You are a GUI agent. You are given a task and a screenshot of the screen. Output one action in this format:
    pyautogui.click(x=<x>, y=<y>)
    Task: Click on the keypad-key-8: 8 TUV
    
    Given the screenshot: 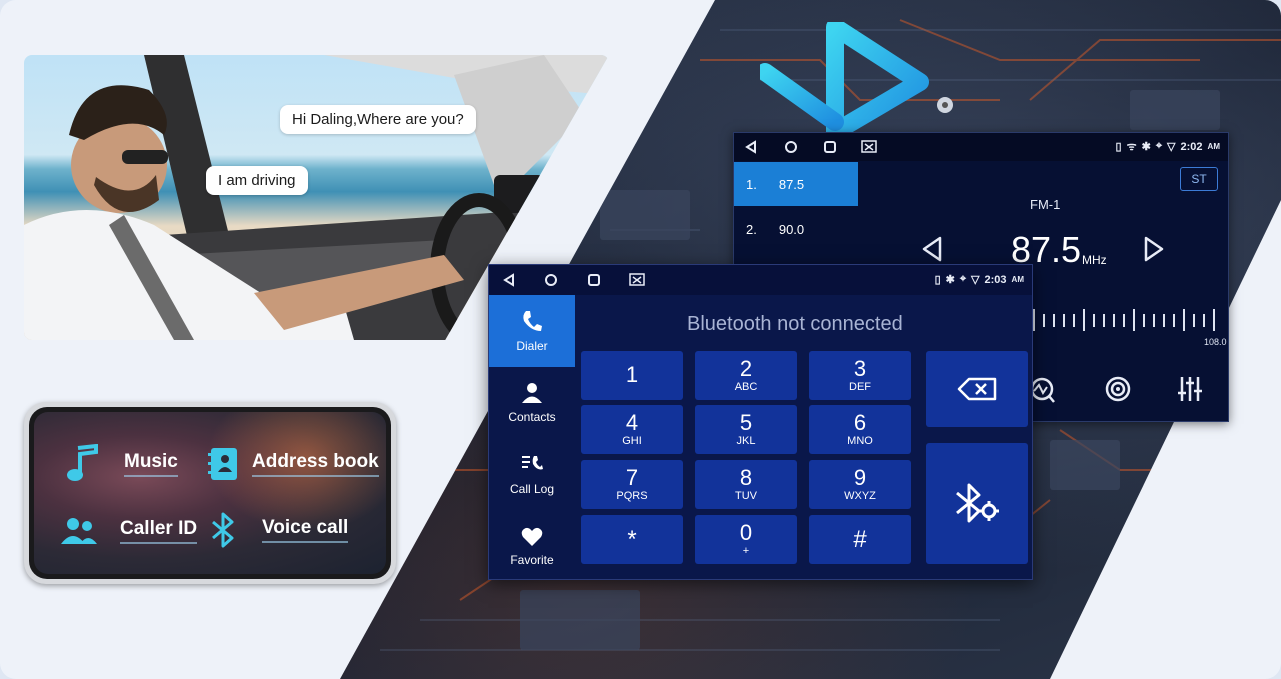 What is the action you would take?
    pyautogui.click(x=746, y=484)
    